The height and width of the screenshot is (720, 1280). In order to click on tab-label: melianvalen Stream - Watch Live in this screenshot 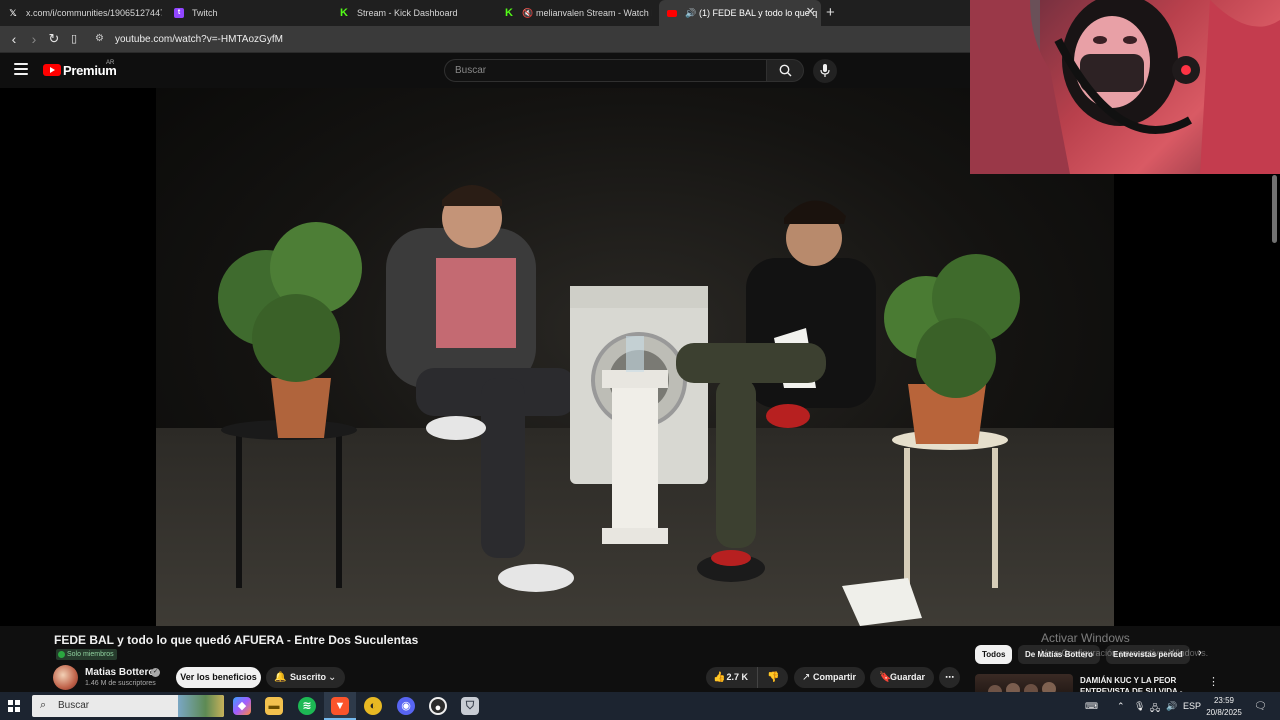, I will do `click(594, 13)`.